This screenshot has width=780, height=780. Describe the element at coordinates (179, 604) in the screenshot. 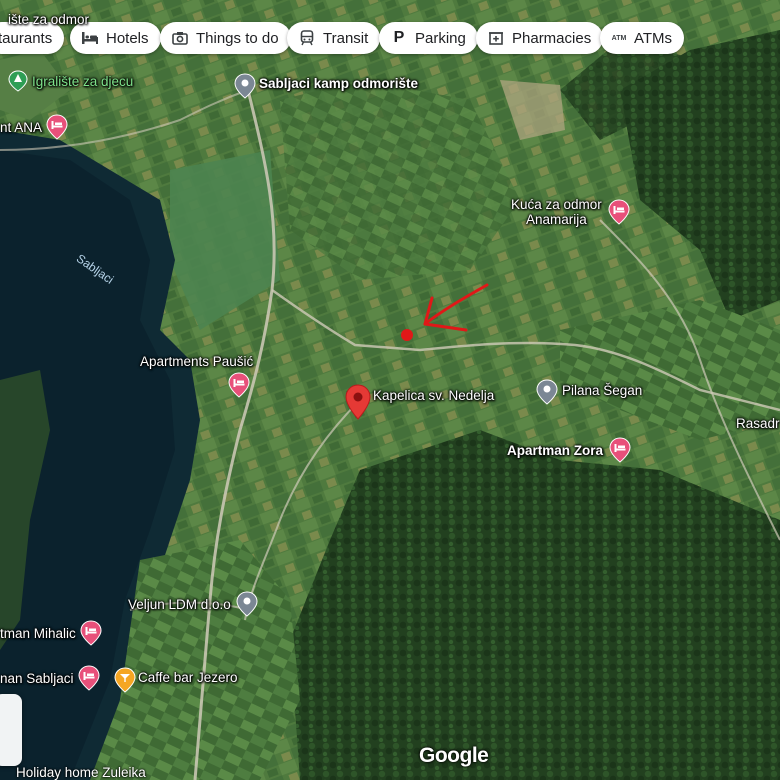

I see `place-label: Veljun LDM d.o.o` at that location.